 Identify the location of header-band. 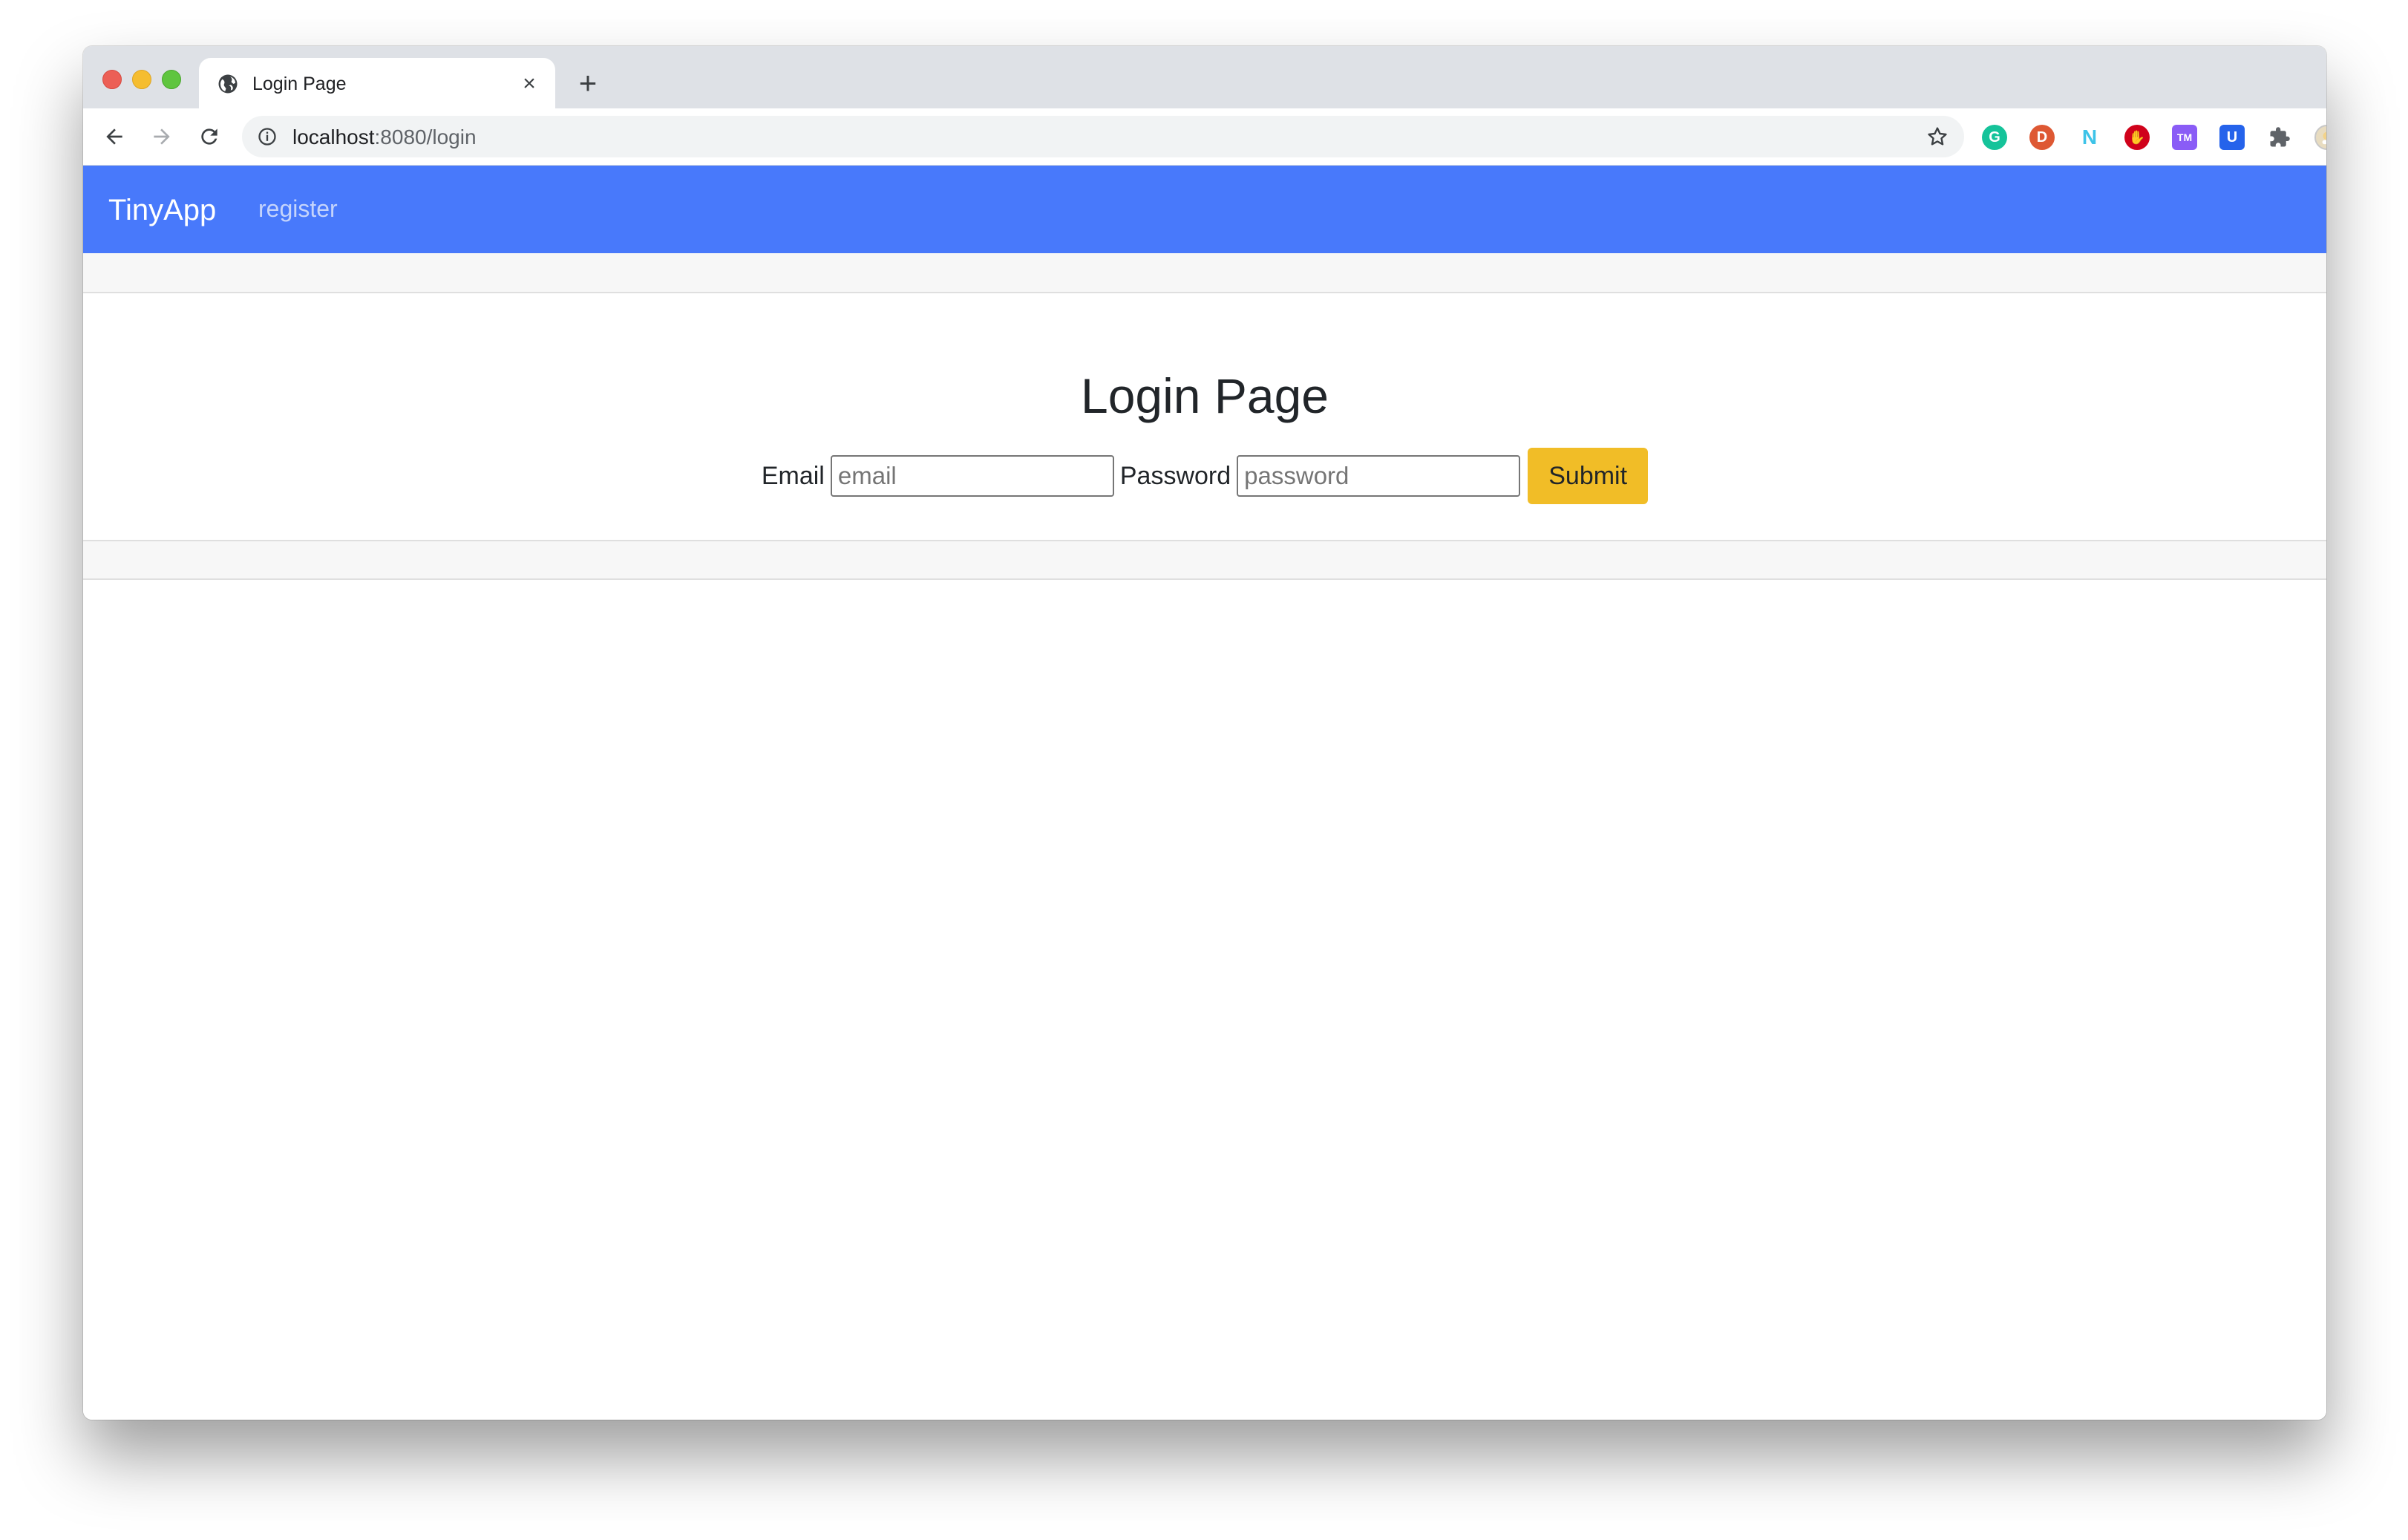
(1205, 273).